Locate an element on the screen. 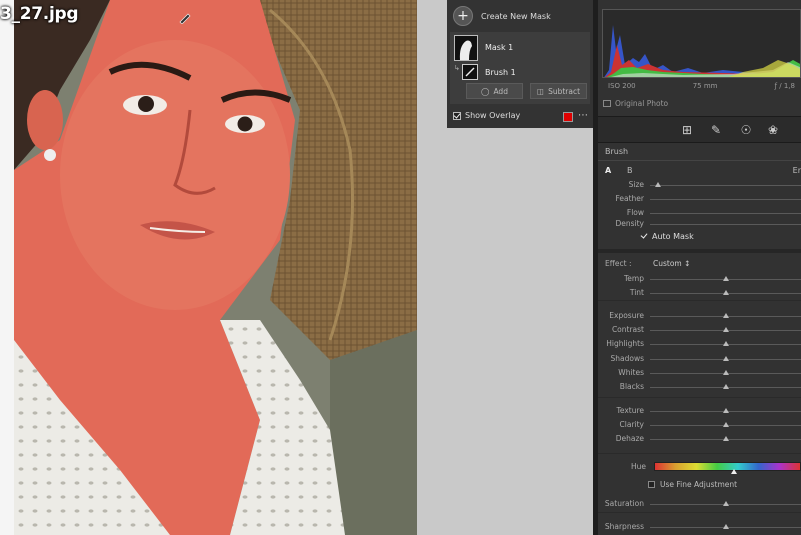 This screenshot has height=535, width=801. effect-slider-sharpness: Sharpness is located at coordinates (699, 527).